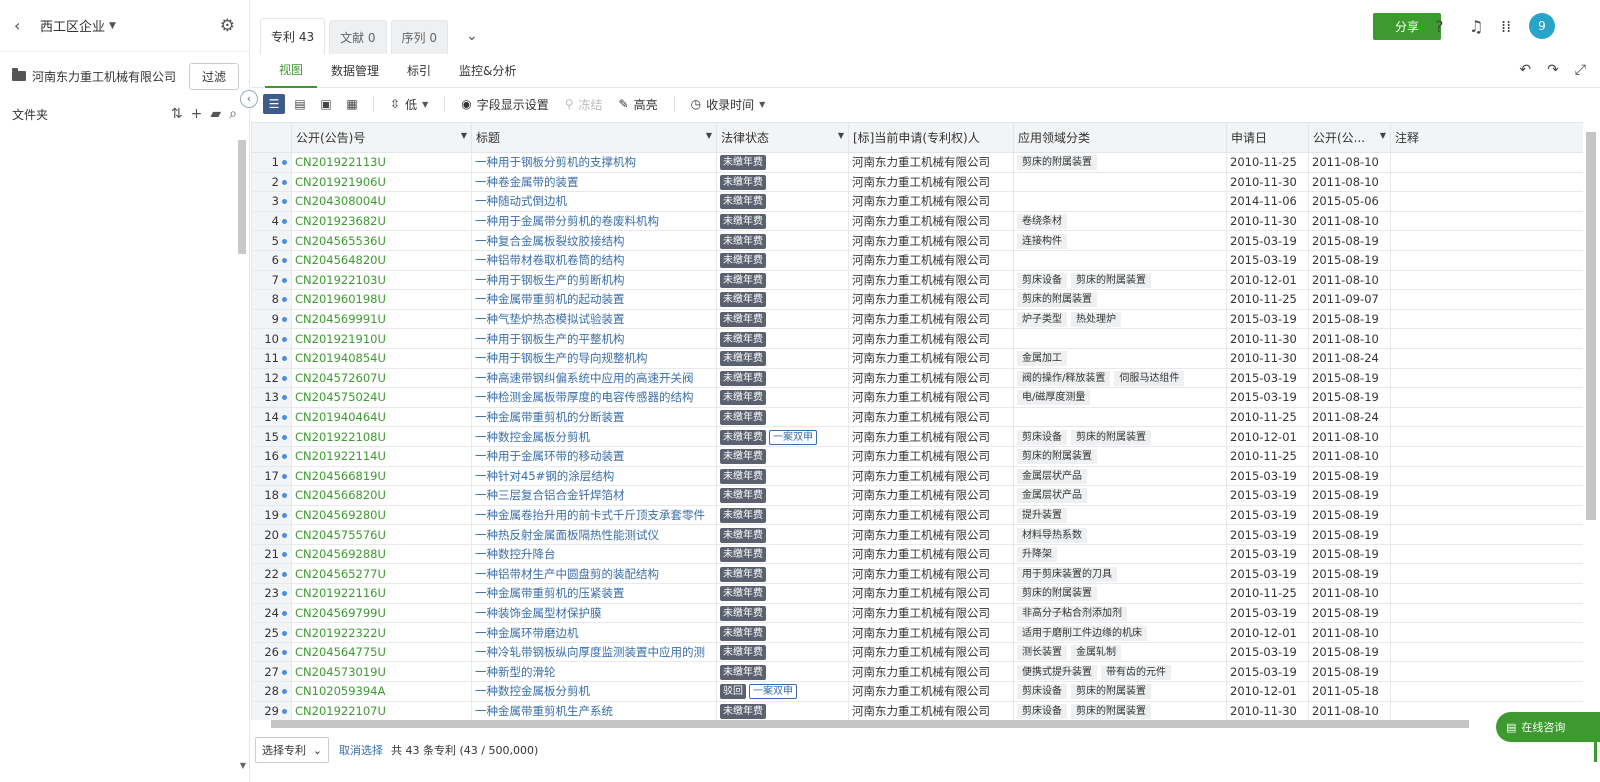  What do you see at coordinates (381, 672) in the screenshot?
I see `publication-number: CN204573019U` at bounding box center [381, 672].